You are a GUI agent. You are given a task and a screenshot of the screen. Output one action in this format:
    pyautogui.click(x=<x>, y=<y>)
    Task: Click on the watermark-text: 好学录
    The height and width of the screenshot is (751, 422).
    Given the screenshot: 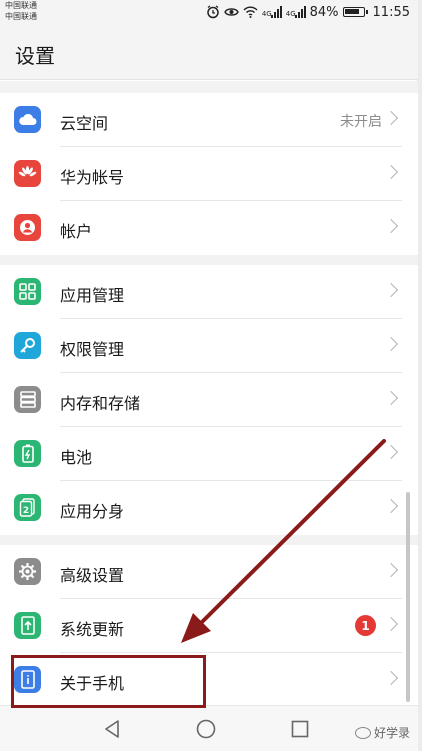 What is the action you would take?
    pyautogui.click(x=392, y=733)
    